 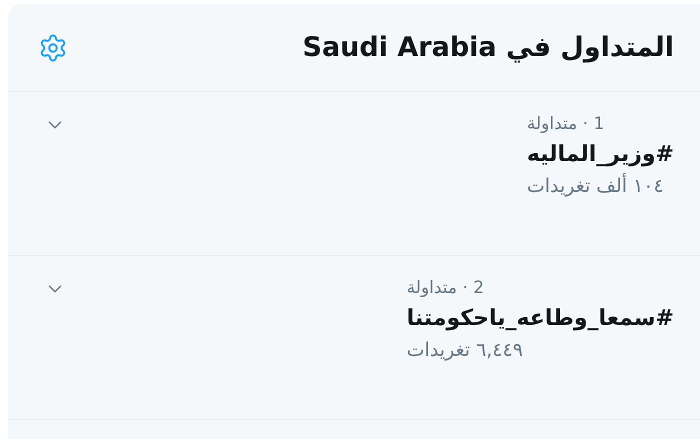 I want to click on trend-meta: 2 · متداولة, so click(x=445, y=288).